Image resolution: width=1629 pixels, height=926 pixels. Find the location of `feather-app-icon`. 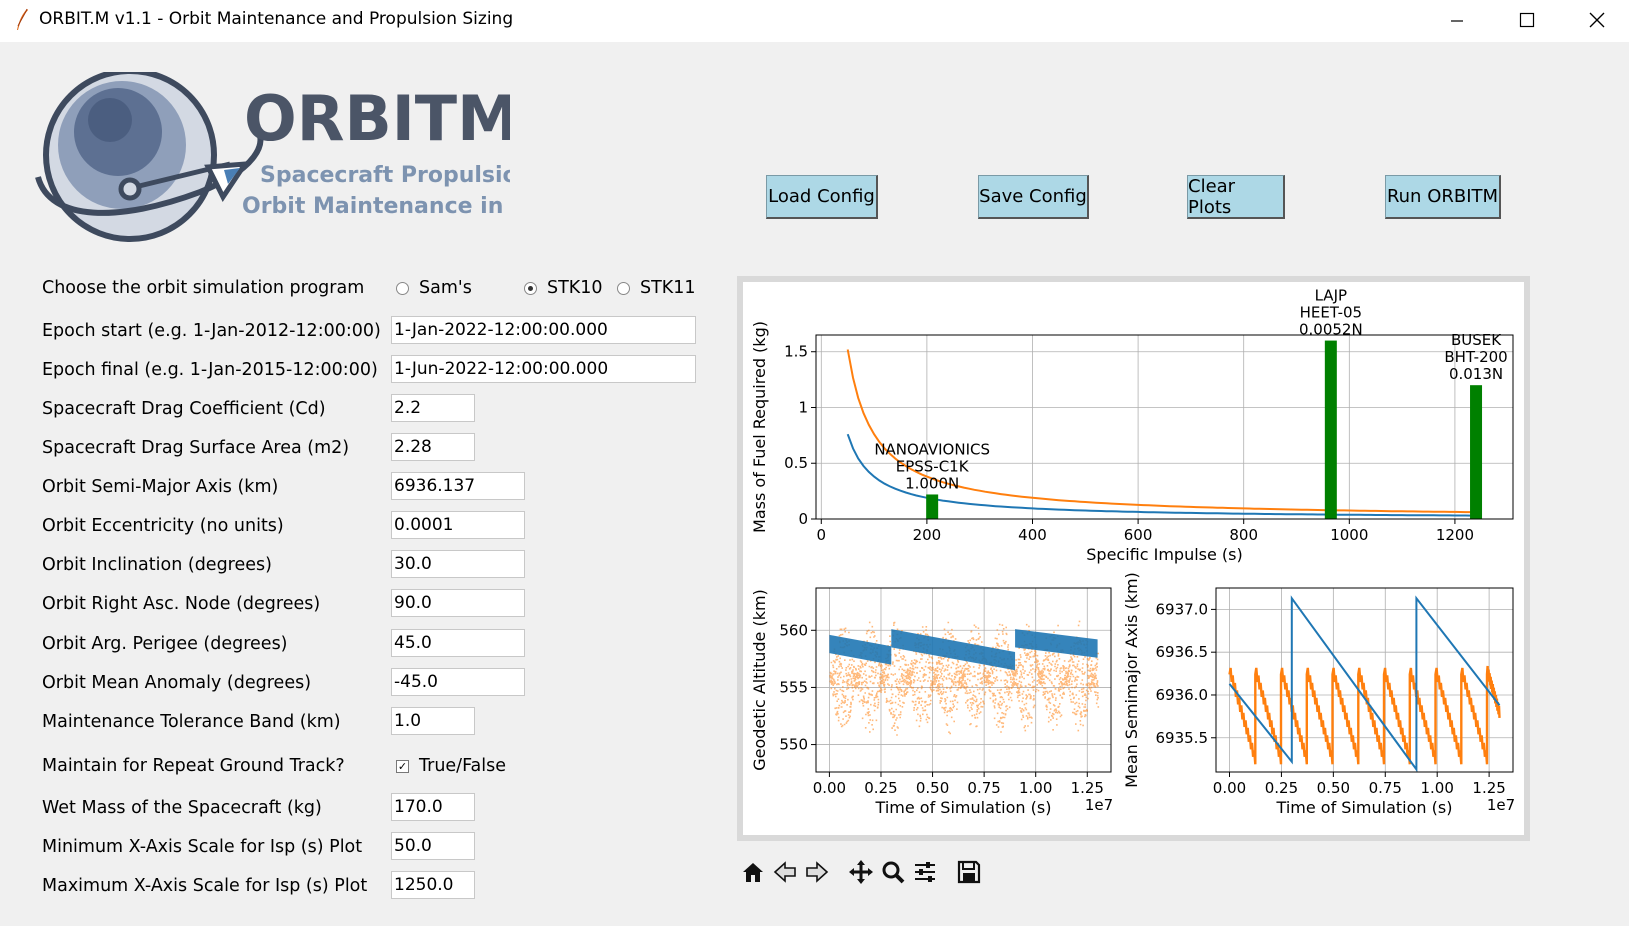

feather-app-icon is located at coordinates (22, 19).